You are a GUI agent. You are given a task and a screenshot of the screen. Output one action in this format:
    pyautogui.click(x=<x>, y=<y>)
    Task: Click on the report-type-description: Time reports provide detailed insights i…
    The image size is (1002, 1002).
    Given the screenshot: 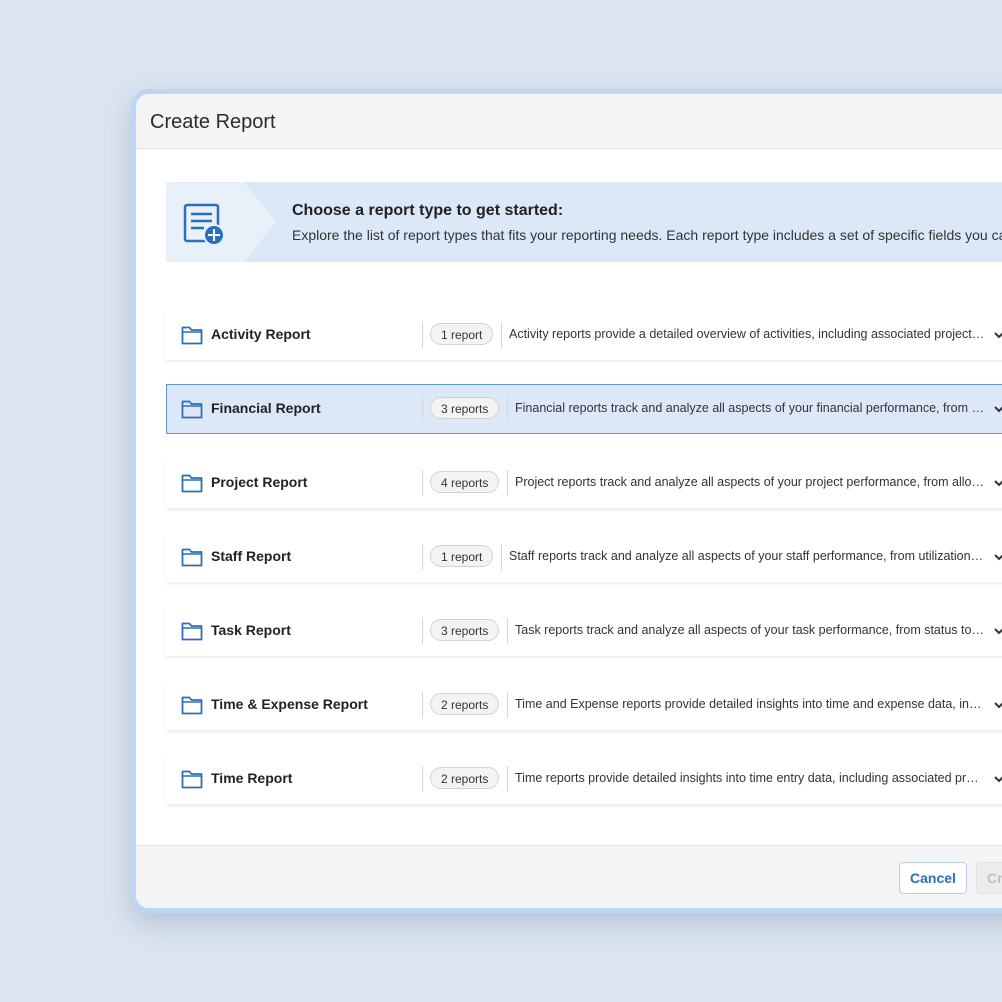 What is the action you would take?
    pyautogui.click(x=750, y=778)
    